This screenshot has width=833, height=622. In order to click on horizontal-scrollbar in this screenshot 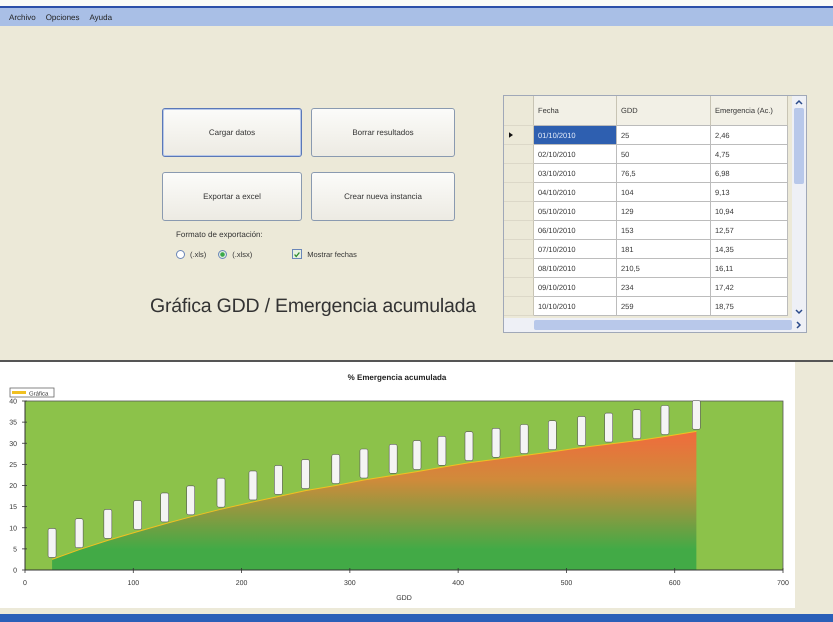, I will do `click(655, 325)`.